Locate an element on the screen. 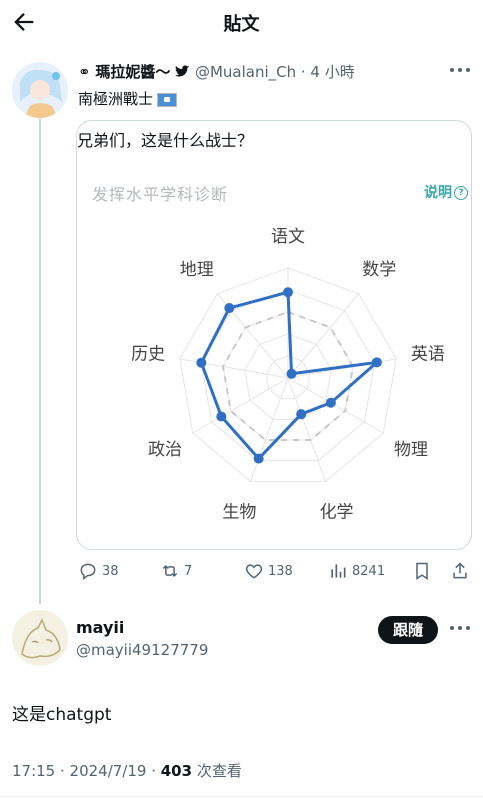  radar-axis-label: 语文 is located at coordinates (288, 237).